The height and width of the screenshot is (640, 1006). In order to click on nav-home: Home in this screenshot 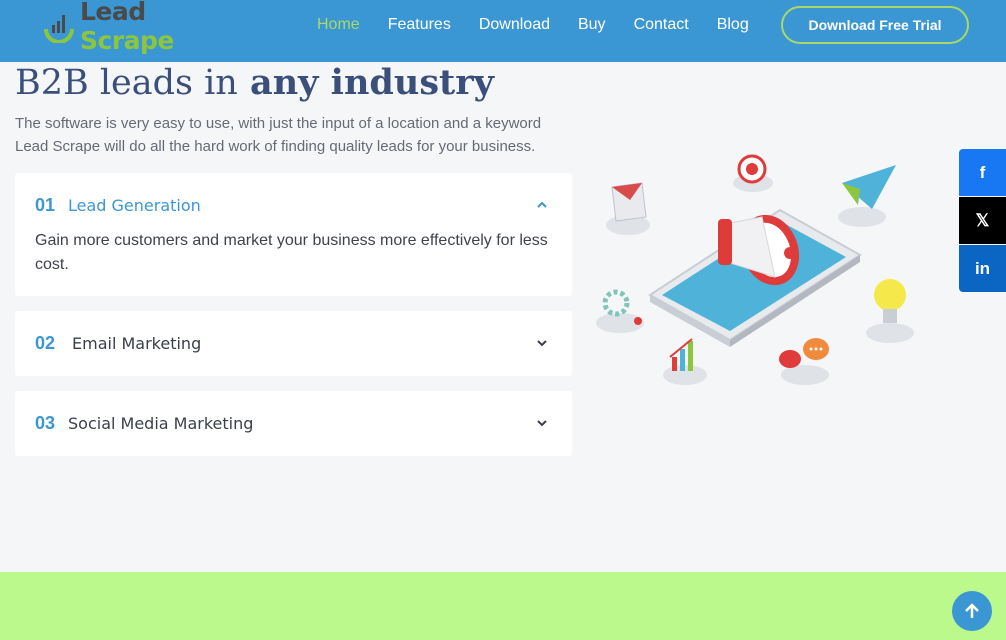, I will do `click(338, 25)`.